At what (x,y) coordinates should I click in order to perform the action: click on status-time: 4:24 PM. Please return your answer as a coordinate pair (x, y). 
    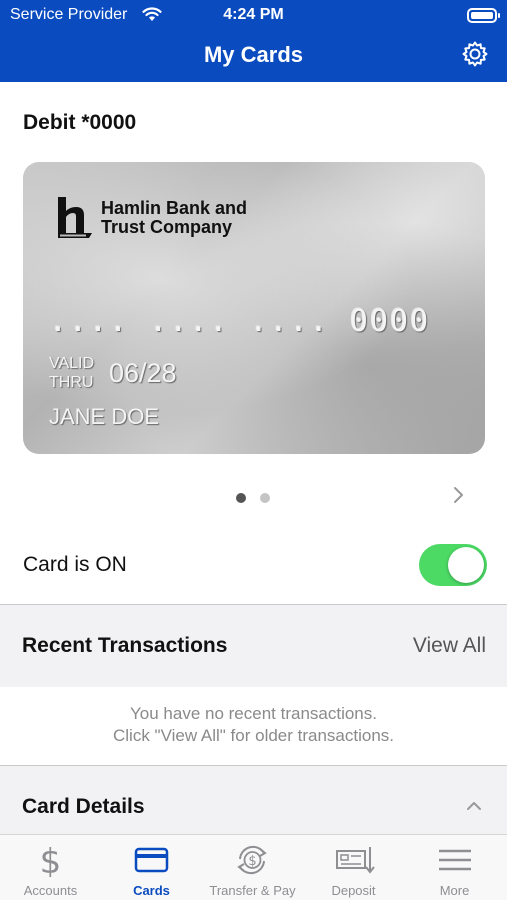
    Looking at the image, I should click on (253, 14).